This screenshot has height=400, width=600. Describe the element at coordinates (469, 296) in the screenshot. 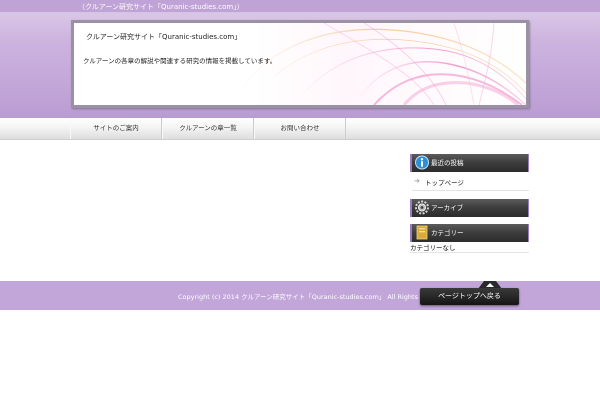

I see `page-top-button: ページトップへ戻る` at that location.